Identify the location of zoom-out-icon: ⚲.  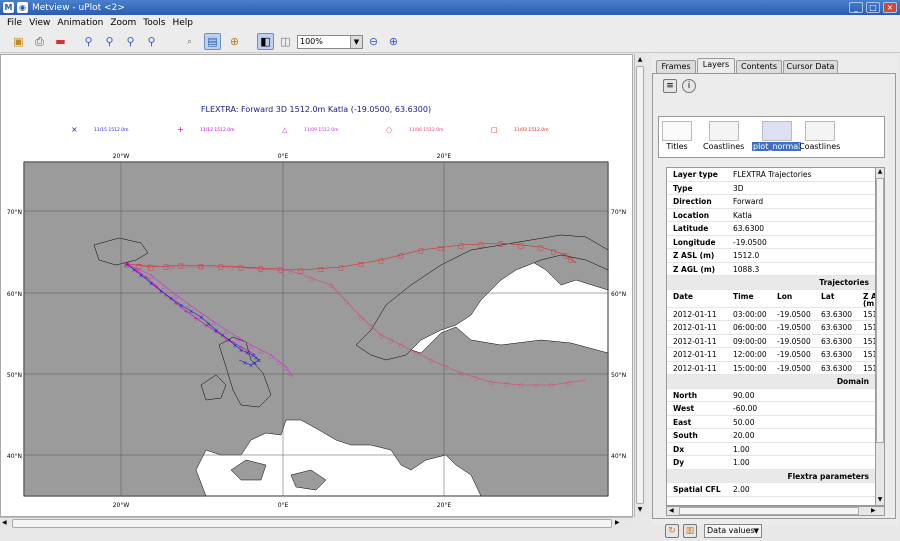
(109, 41).